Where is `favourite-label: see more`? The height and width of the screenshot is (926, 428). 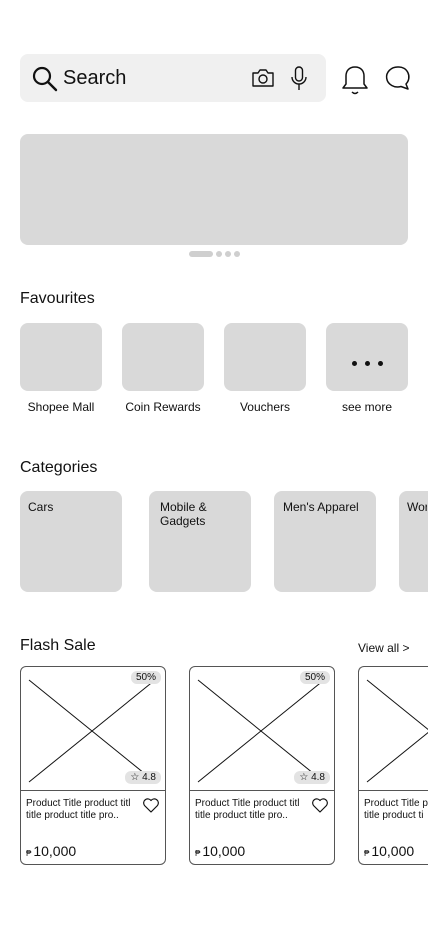 favourite-label: see more is located at coordinates (367, 407).